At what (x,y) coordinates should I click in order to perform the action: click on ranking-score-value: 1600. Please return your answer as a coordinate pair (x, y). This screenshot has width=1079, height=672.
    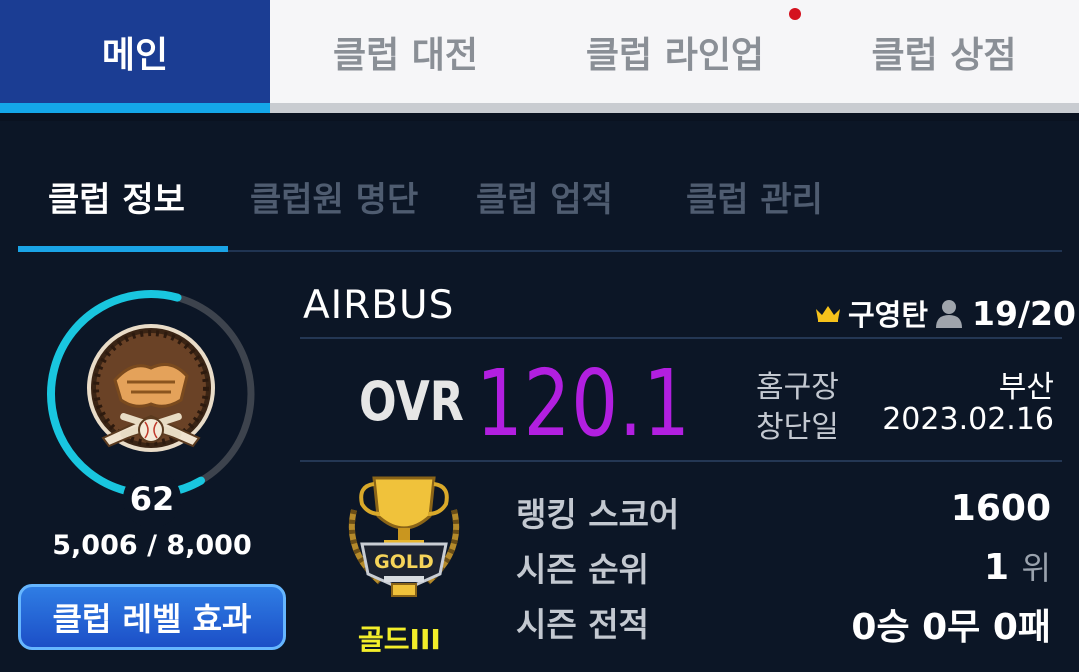
    Looking at the image, I should click on (1000, 508).